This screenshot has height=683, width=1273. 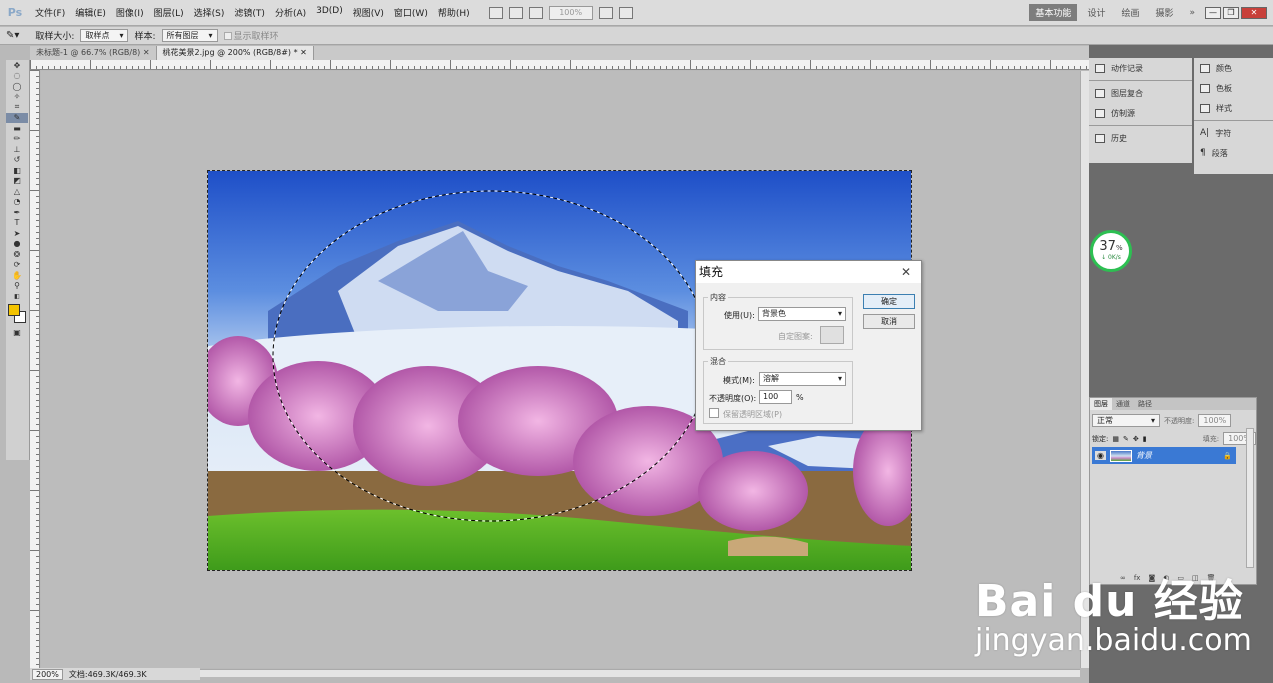 I want to click on panel-color-label: 颜色, so click(x=1224, y=68).